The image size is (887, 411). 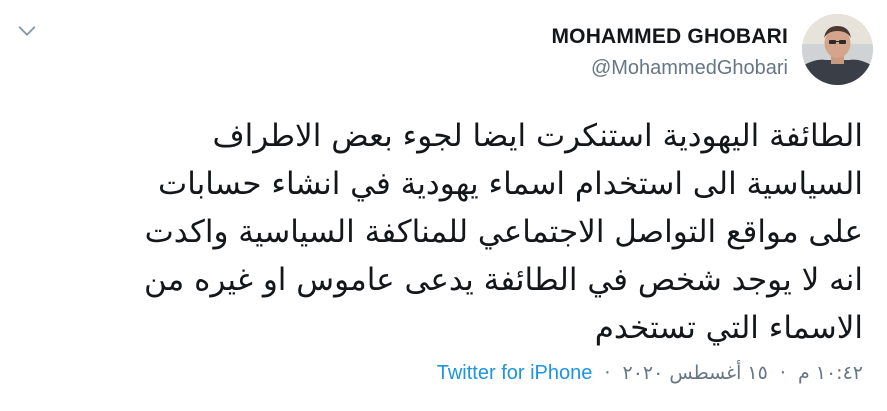 I want to click on user-handle: @MohammedGhobari, so click(x=689, y=68).